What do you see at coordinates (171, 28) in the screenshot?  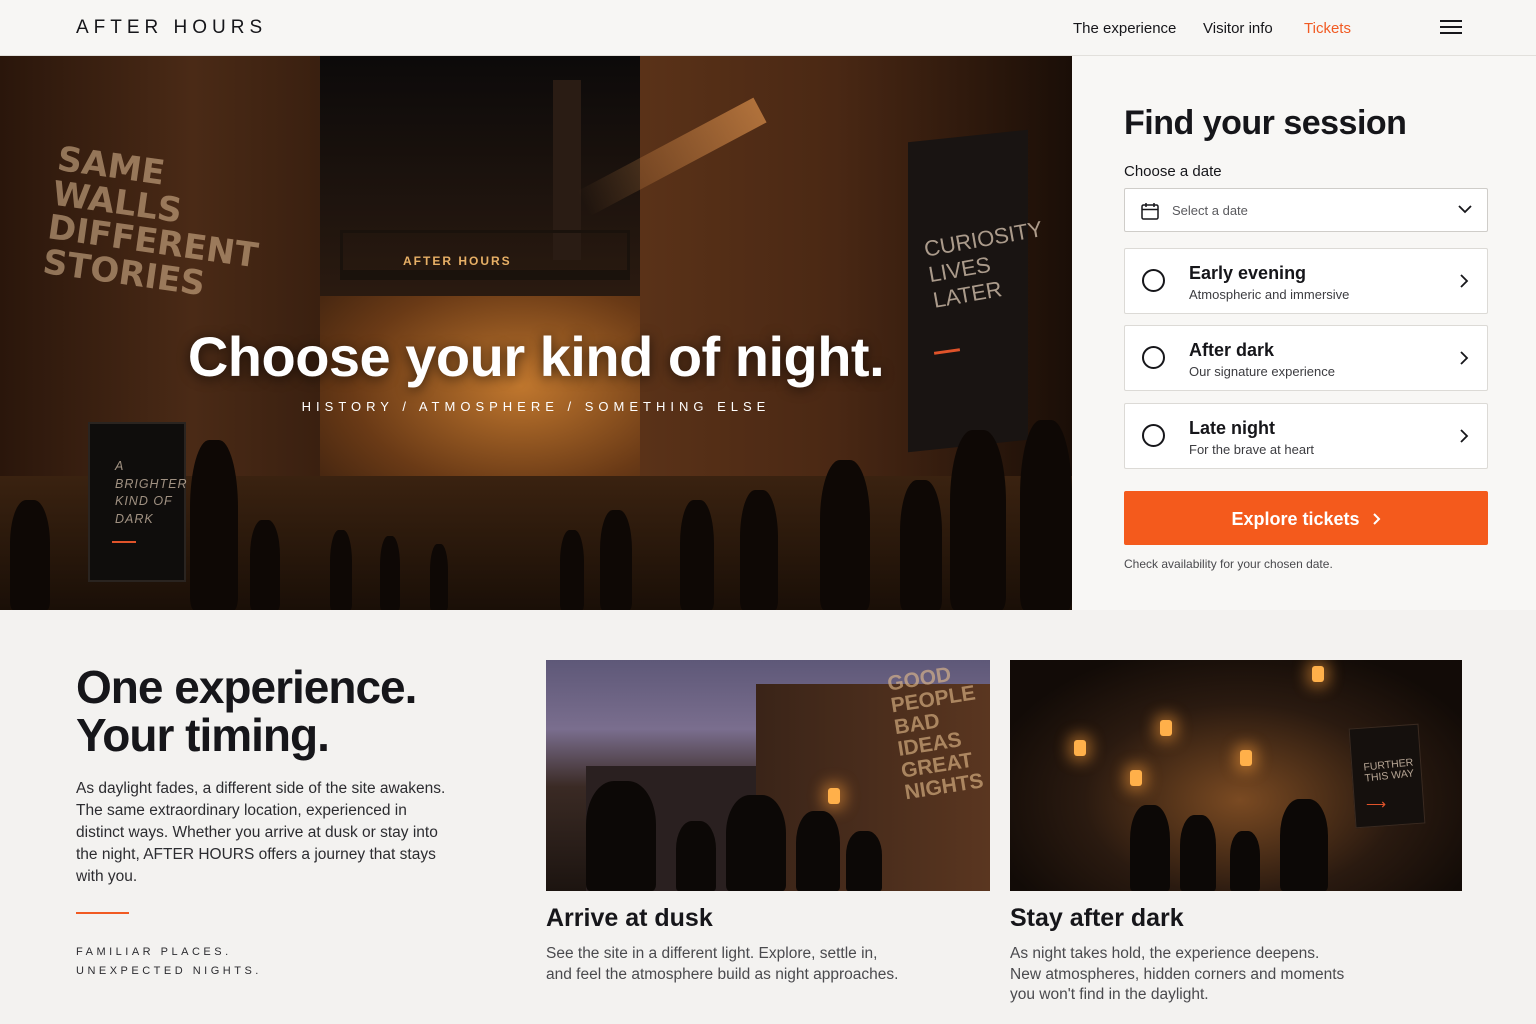 I see `brand-logo: AFTER HOURS` at bounding box center [171, 28].